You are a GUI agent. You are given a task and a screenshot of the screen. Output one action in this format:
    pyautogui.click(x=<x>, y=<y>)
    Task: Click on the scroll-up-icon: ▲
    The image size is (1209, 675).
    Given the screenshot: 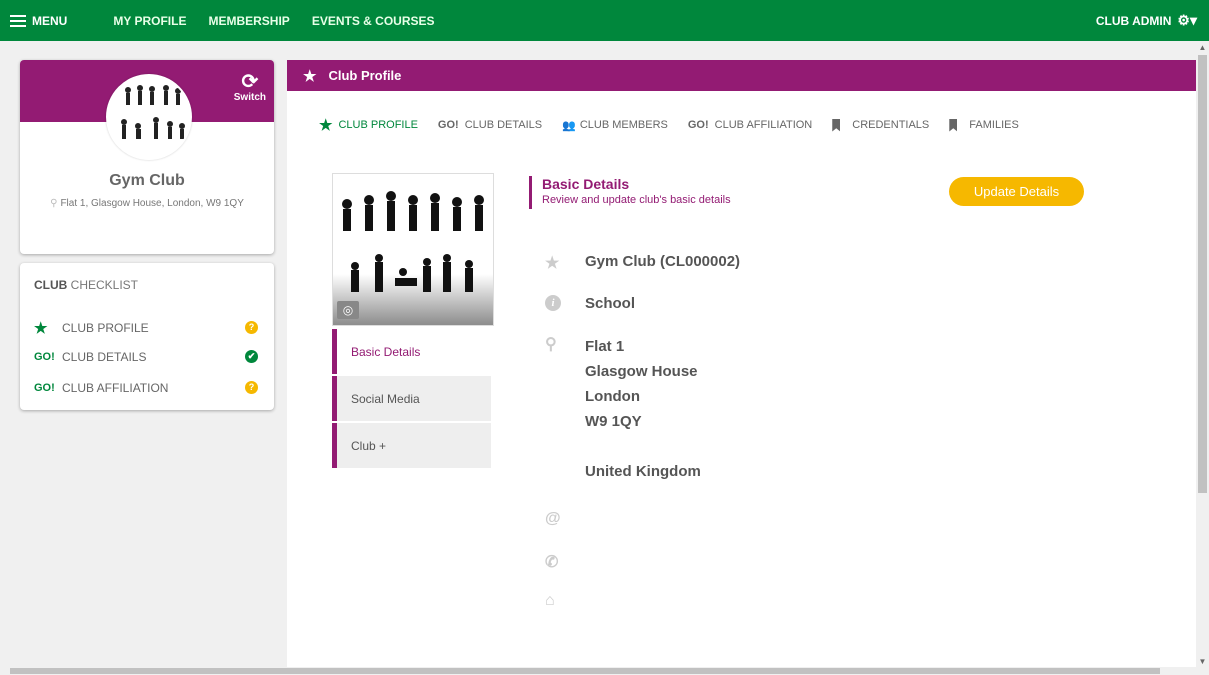 What is the action you would take?
    pyautogui.click(x=1202, y=47)
    